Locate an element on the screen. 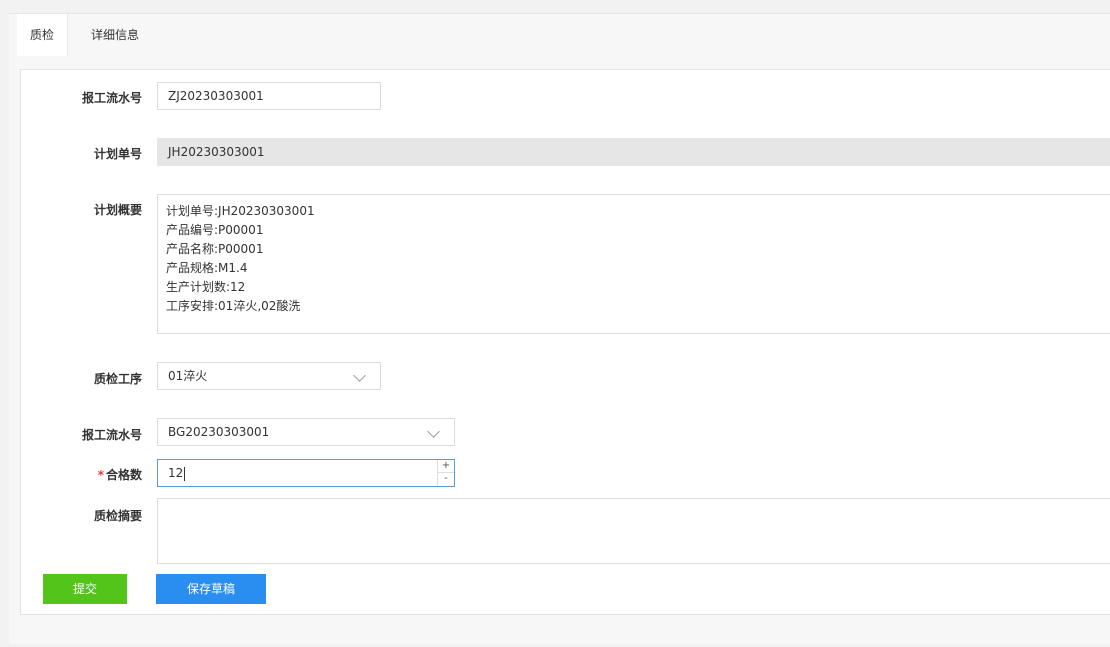  qc-process-select: 01淬火 is located at coordinates (269, 376).